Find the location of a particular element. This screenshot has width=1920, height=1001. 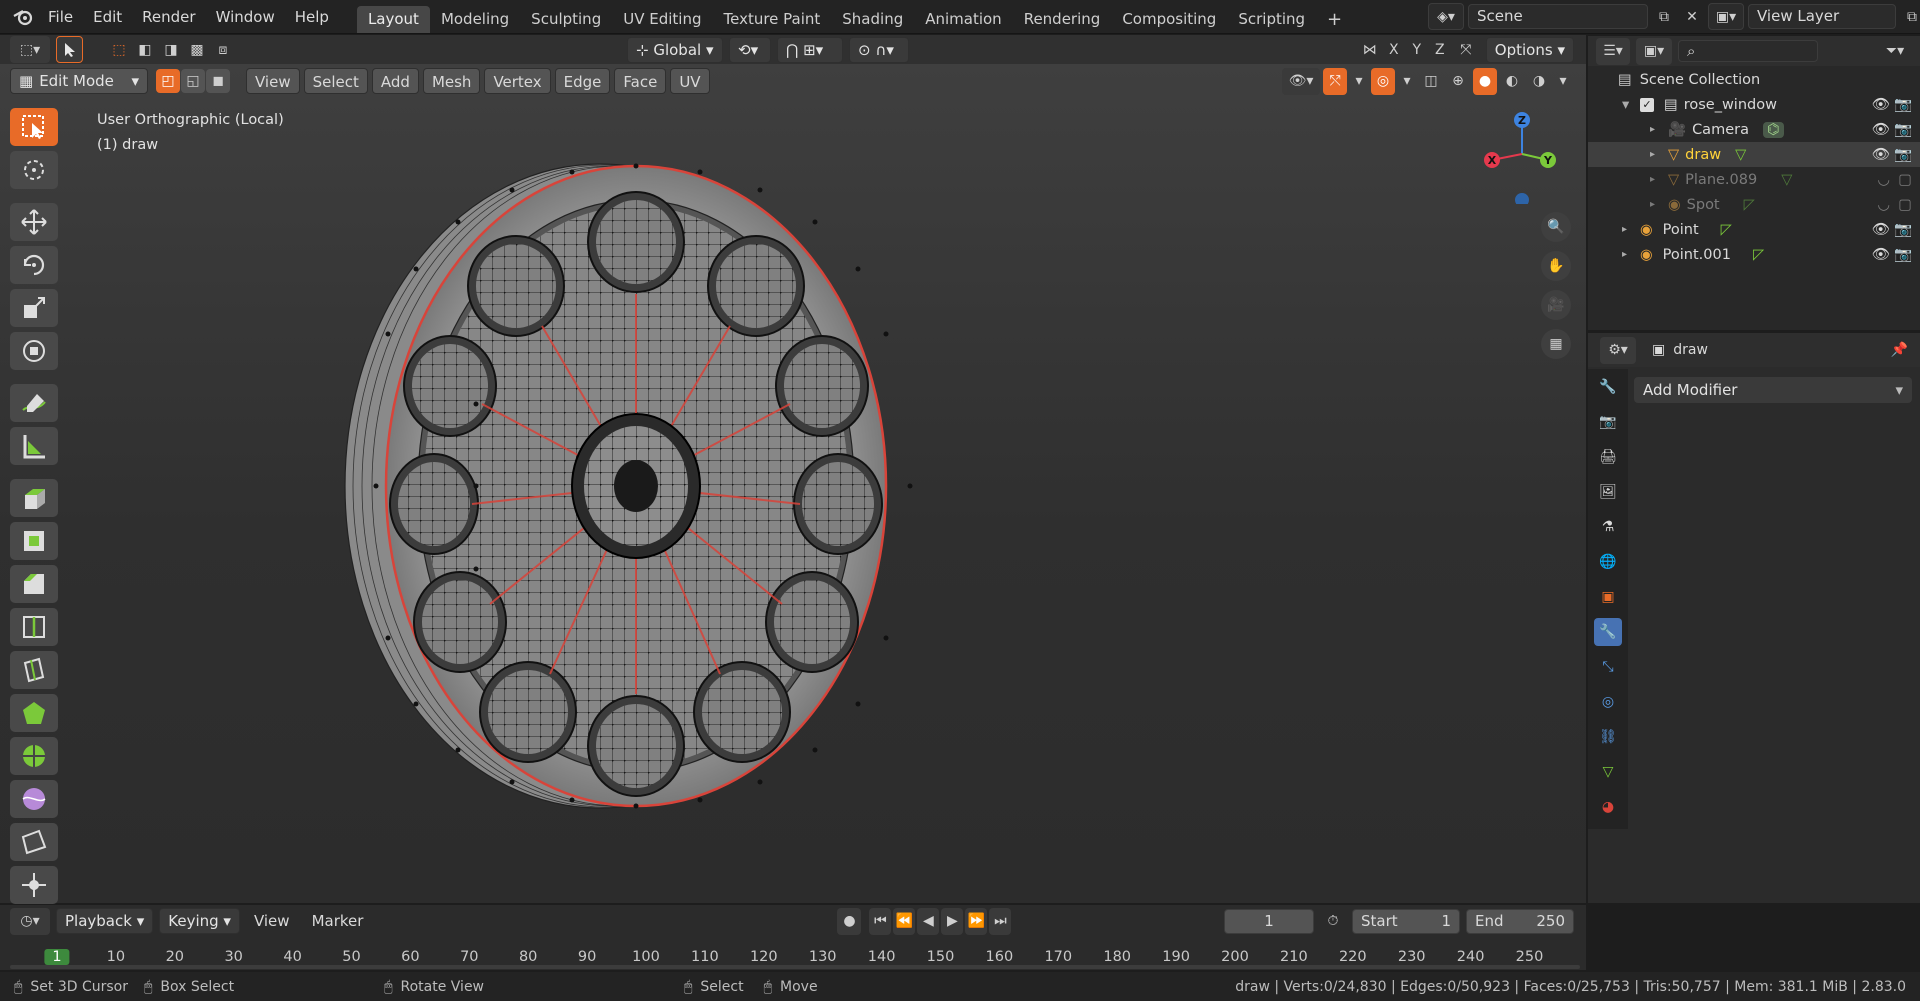

scene-icon: ◈▾ is located at coordinates (1446, 16).